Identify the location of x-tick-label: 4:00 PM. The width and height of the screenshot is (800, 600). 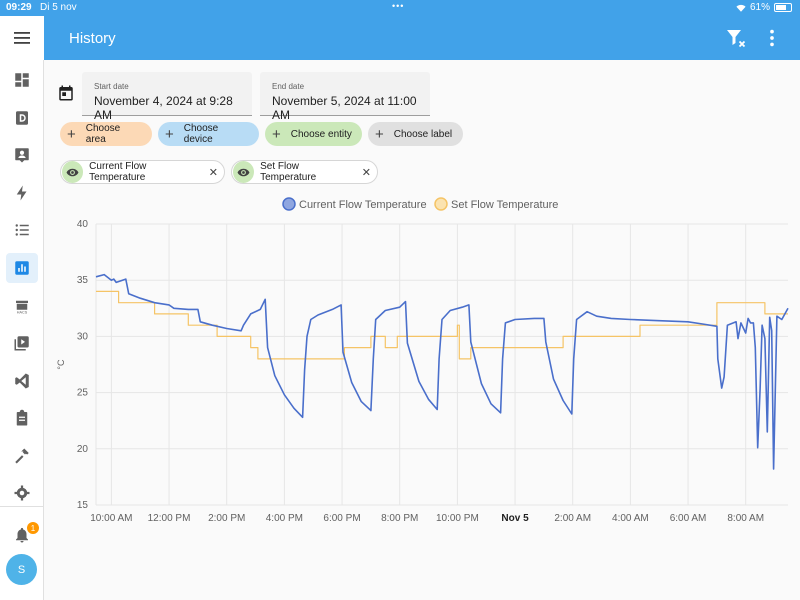
(284, 518).